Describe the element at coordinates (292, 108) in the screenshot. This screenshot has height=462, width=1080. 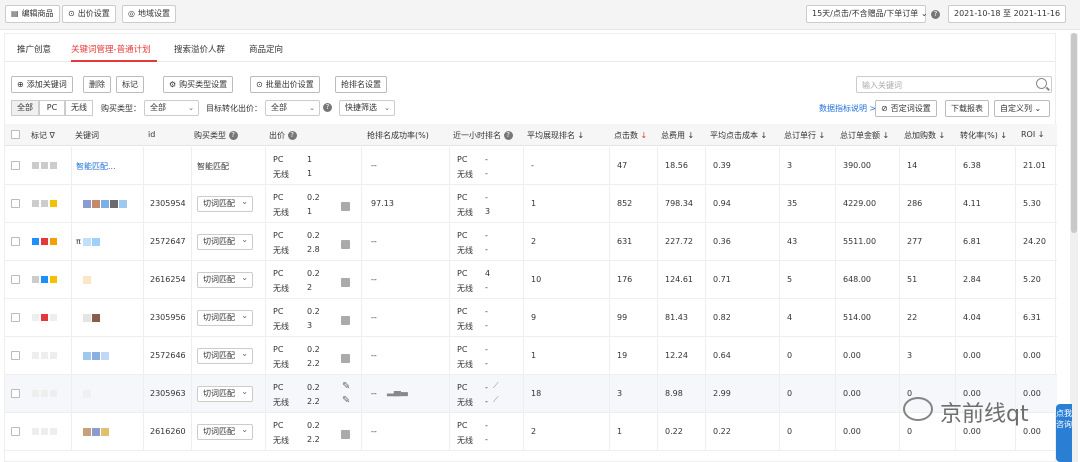
I see `target-bid-filter-select: 全部 ⌄` at that location.